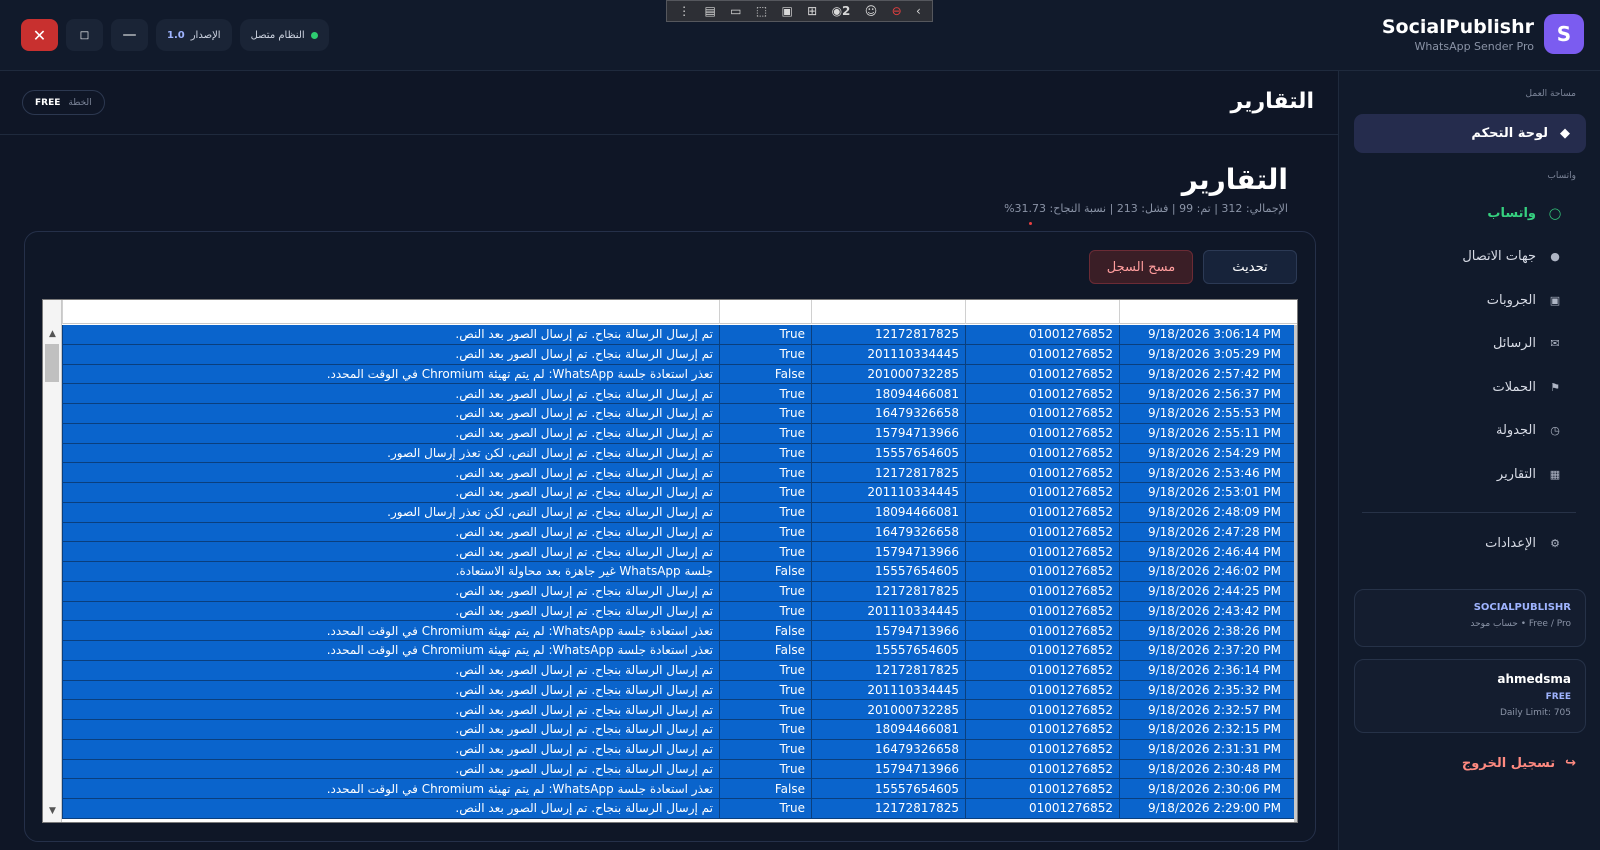 The width and height of the screenshot is (1600, 850). What do you see at coordinates (1470, 474) in the screenshot?
I see `sidebar-item-reports: ▦ التقارير` at bounding box center [1470, 474].